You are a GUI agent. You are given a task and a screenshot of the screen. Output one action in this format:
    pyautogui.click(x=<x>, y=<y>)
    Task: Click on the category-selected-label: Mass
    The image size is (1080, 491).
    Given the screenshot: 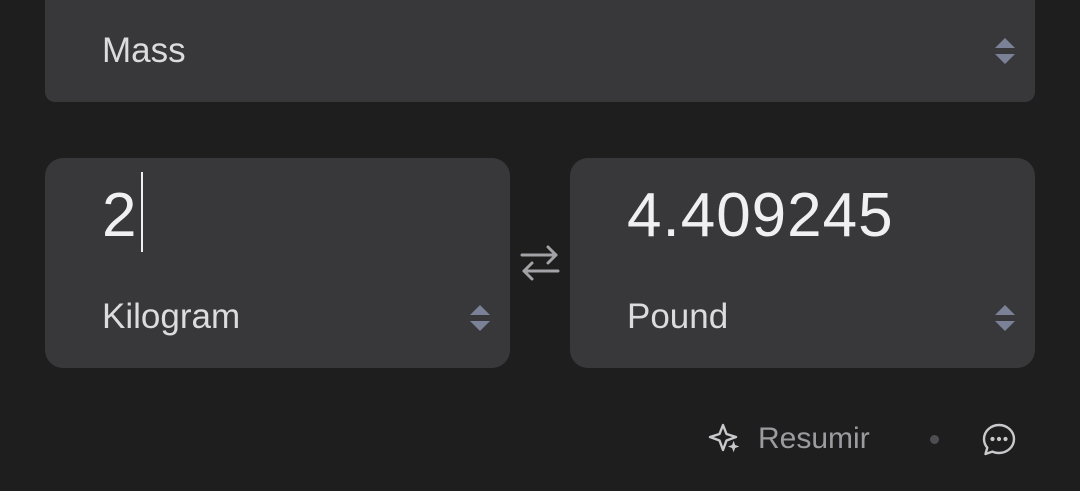 What is the action you would take?
    pyautogui.click(x=144, y=50)
    